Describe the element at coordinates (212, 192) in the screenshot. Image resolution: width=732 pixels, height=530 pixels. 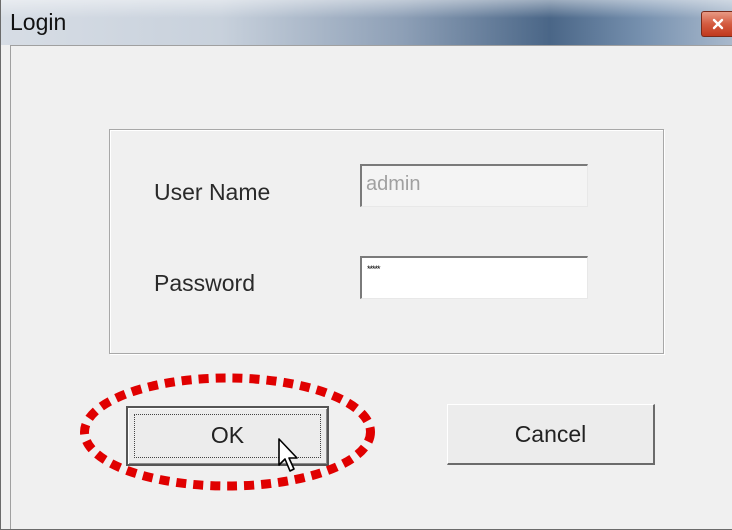
I see `username-label: User Name` at that location.